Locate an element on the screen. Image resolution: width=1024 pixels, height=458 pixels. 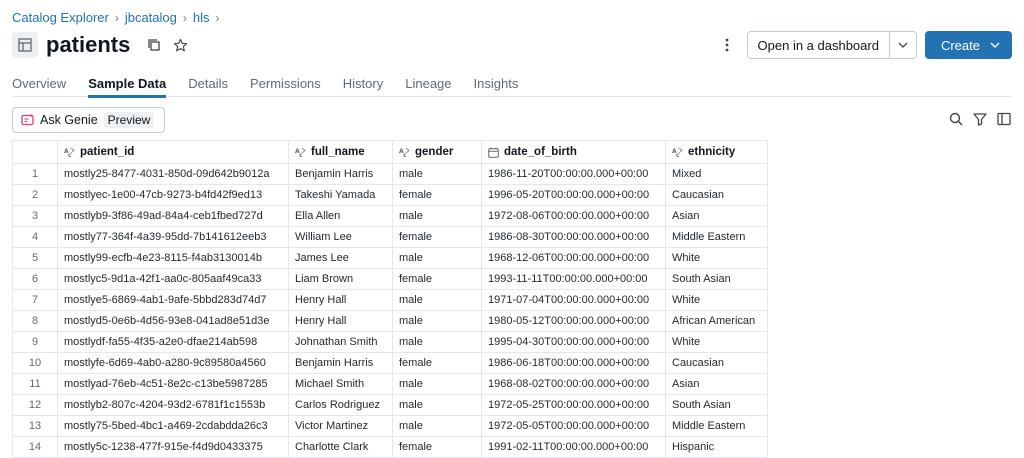
table-cell: 1996-05-20T00:00:00.000+00:00 is located at coordinates (573, 195).